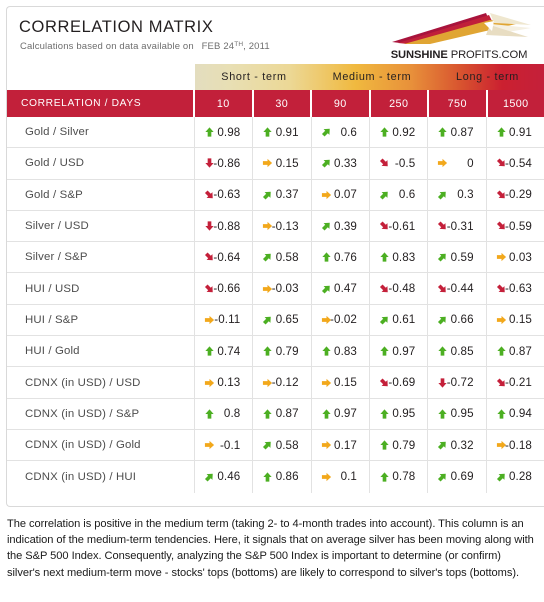  Describe the element at coordinates (462, 257) in the screenshot. I see `correlation-value: 0.59` at that location.